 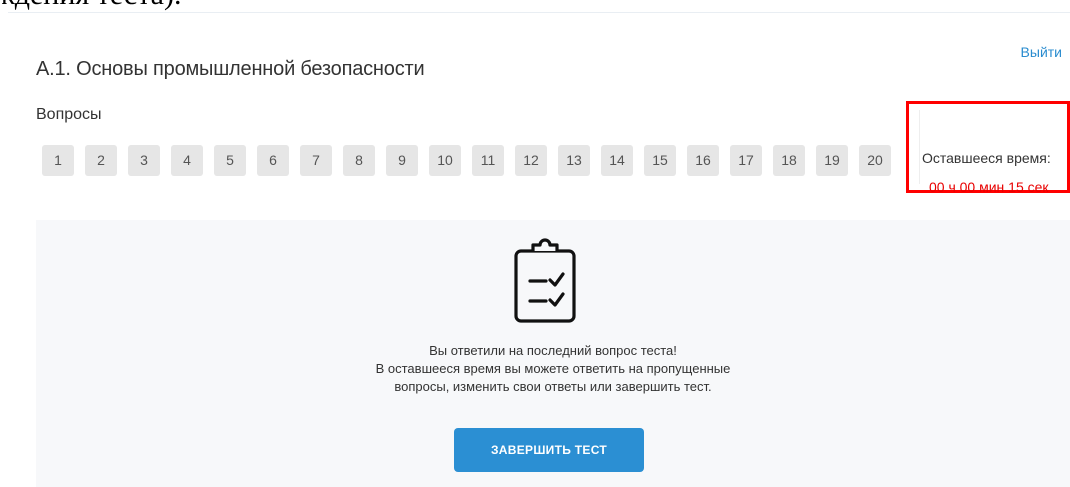 I want to click on question-button-3: 3, so click(x=144, y=160).